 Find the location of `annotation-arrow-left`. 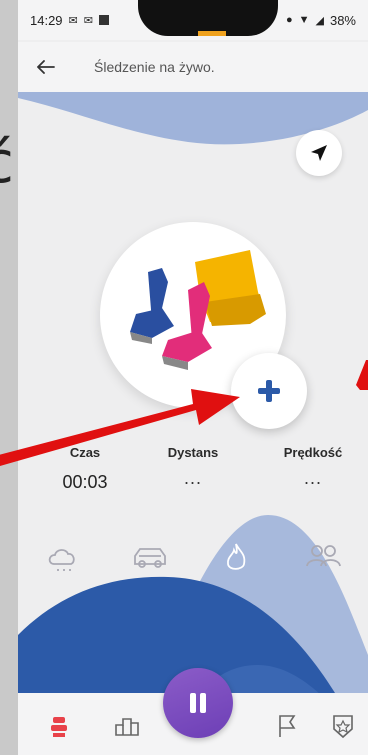

annotation-arrow-left is located at coordinates (120, 427).